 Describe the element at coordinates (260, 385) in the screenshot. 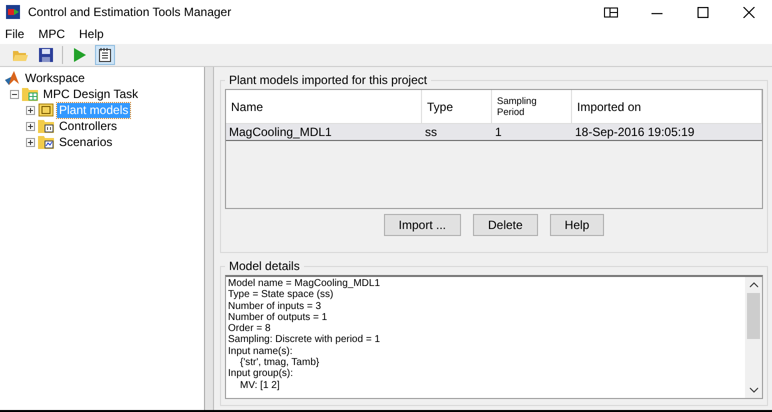

I see `details-line: MV: [1 2]` at that location.